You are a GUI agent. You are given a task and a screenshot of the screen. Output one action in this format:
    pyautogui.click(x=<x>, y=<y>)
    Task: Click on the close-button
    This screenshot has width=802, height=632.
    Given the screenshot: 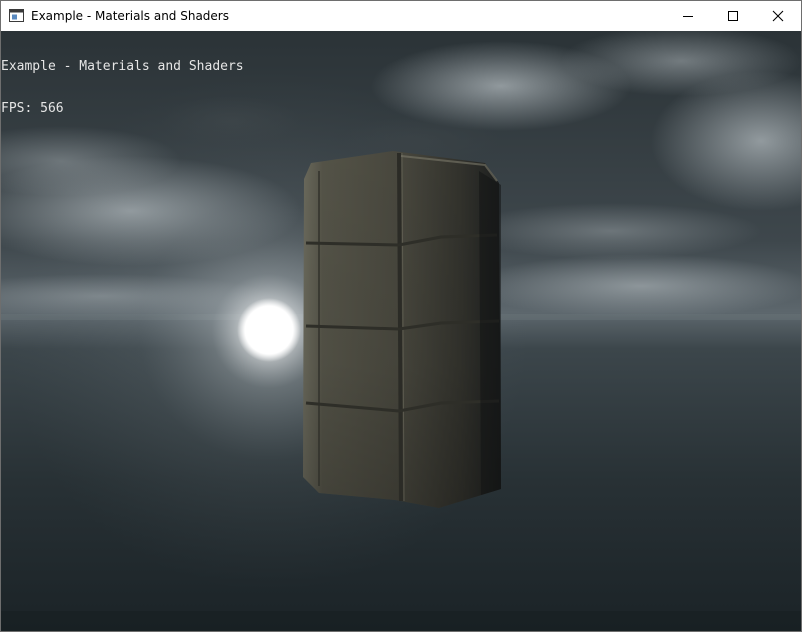 What is the action you would take?
    pyautogui.click(x=778, y=16)
    